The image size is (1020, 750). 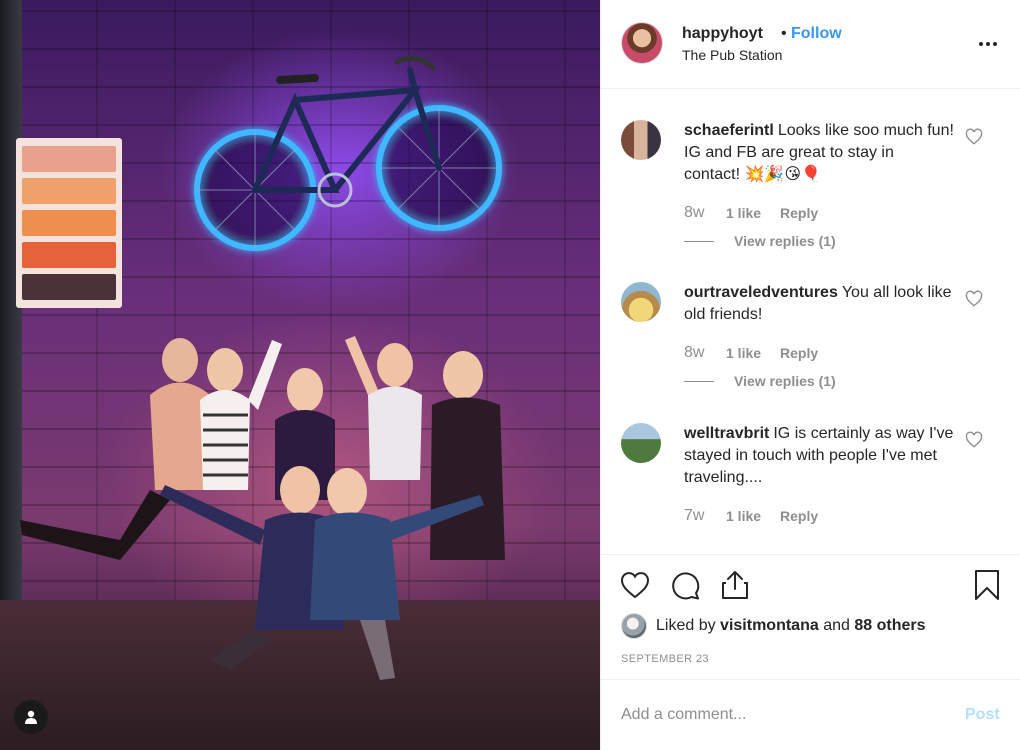 What do you see at coordinates (816, 34) in the screenshot?
I see `follow-button: Follow` at bounding box center [816, 34].